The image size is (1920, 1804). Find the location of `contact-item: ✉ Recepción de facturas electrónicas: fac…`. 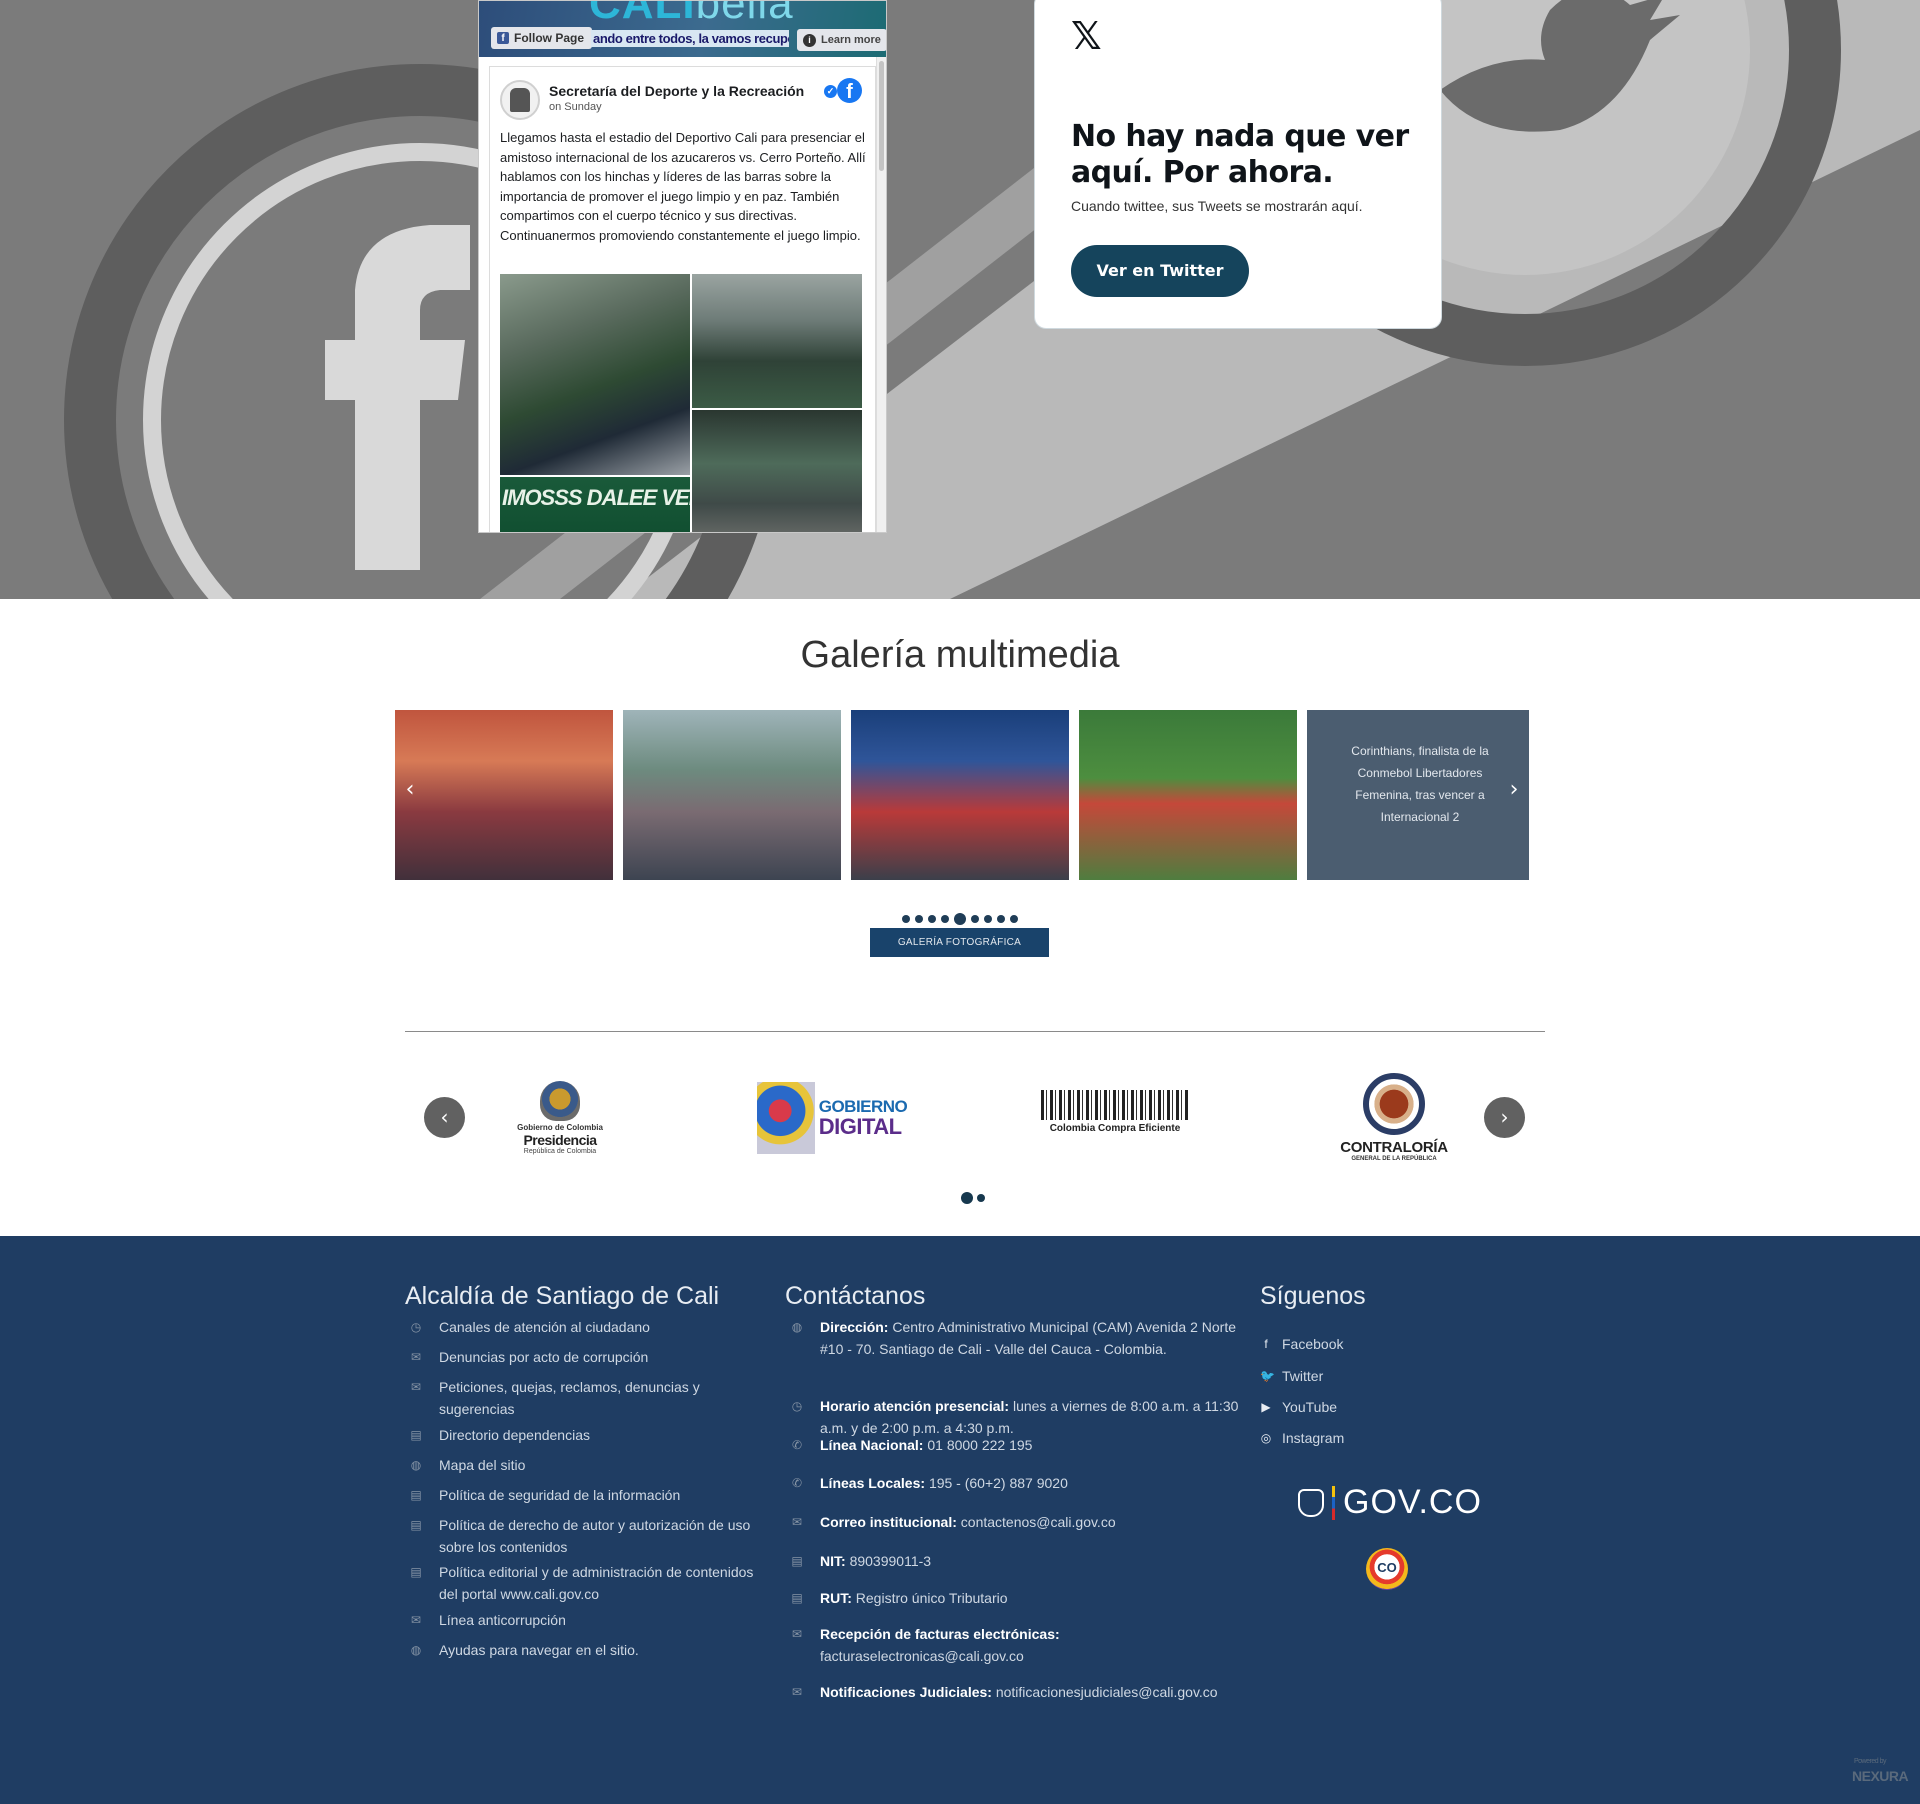

contact-item: ✉ Recepción de facturas electrónicas: fac… is located at coordinates (925, 1645).